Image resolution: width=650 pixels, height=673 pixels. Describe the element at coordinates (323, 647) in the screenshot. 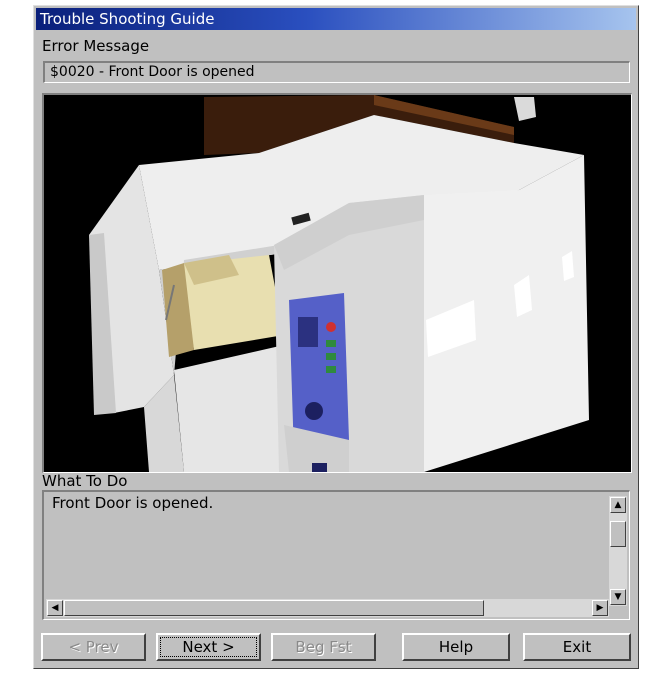

I see `beginning-button: Beg Fst` at that location.